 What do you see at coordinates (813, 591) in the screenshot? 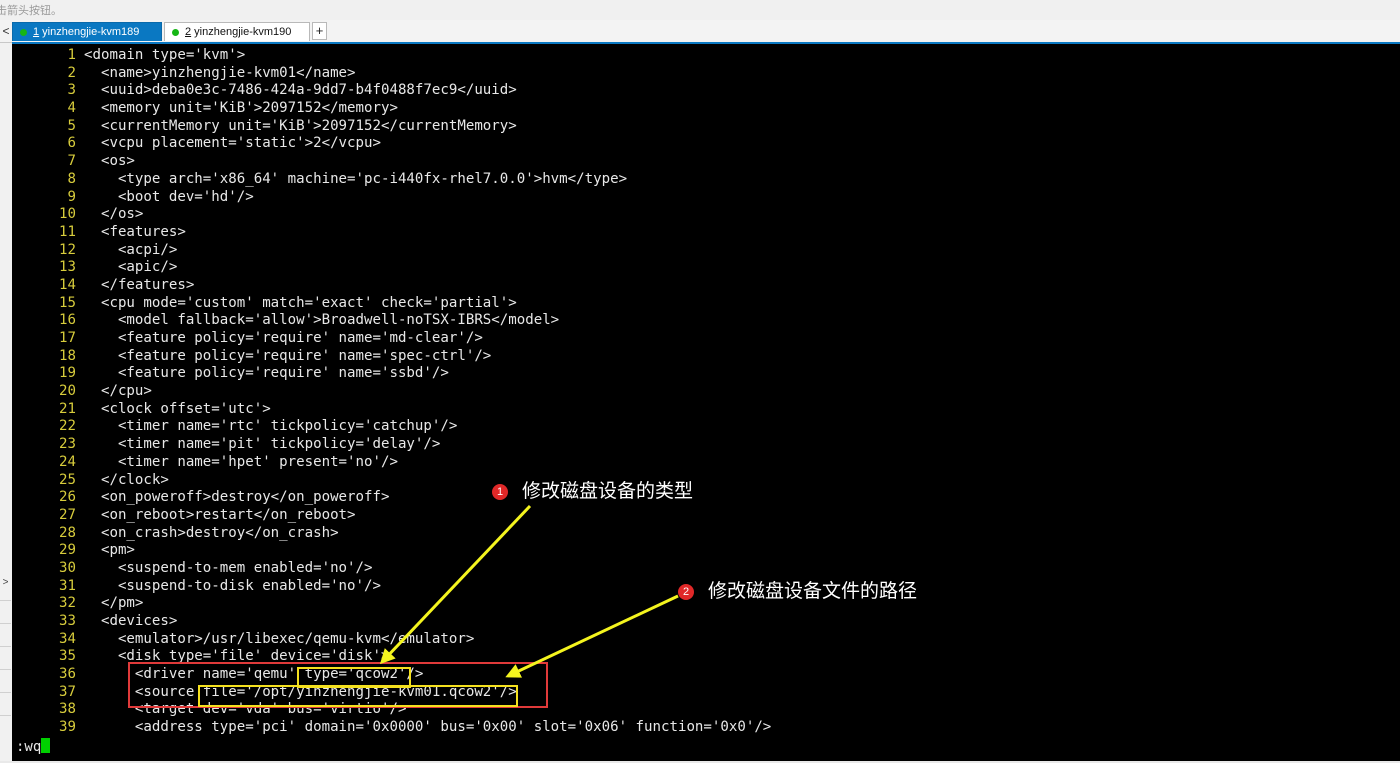
I see `annotation-text: 修改磁盘设备文件的路径` at bounding box center [813, 591].